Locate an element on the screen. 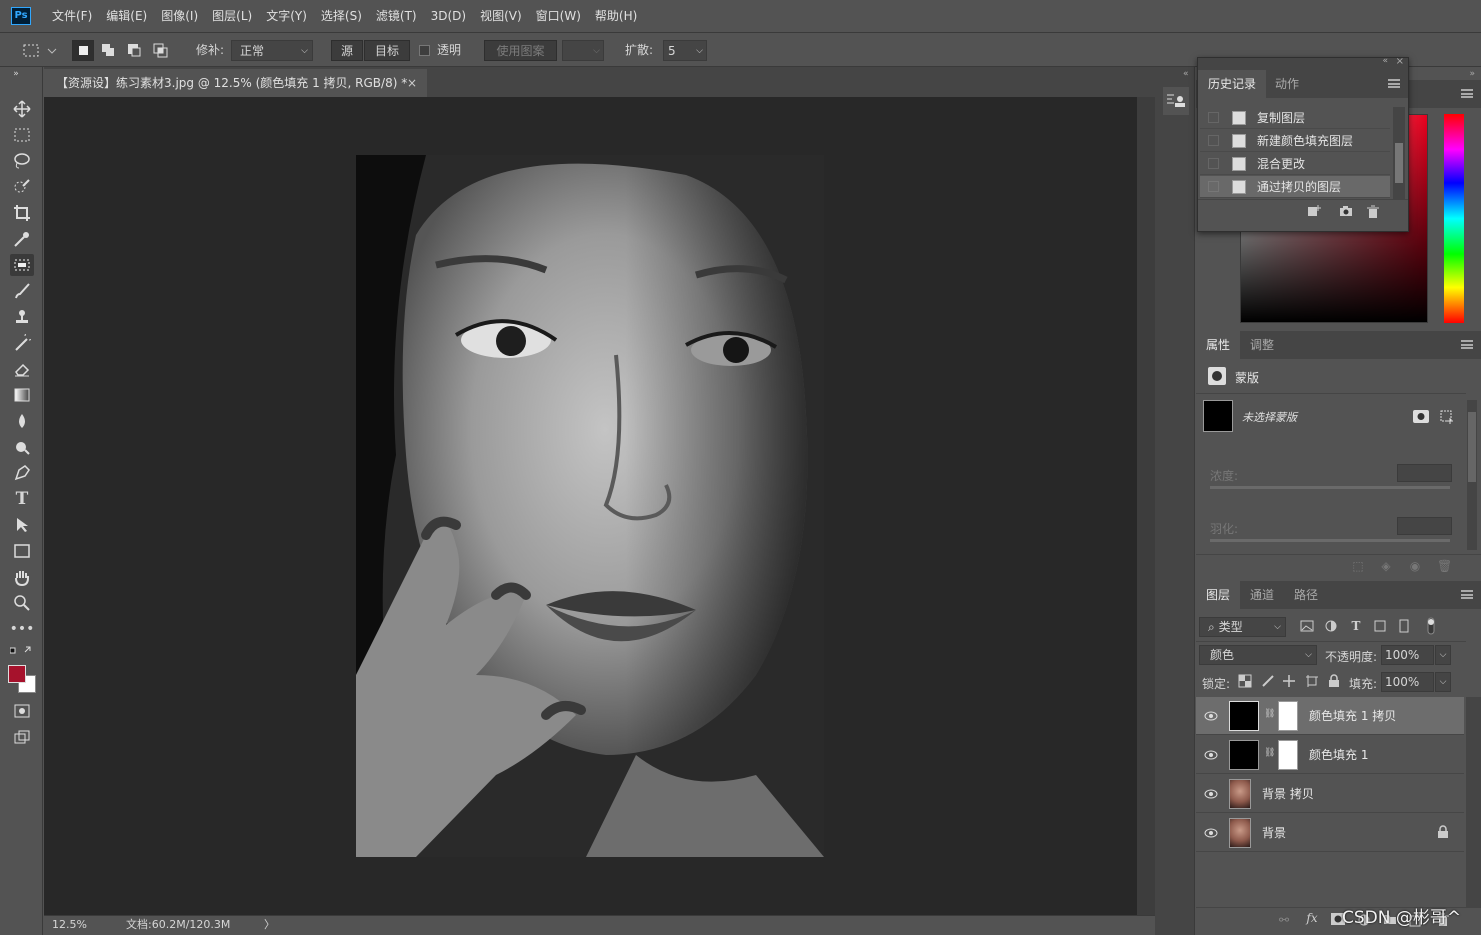 The height and width of the screenshot is (935, 1481). history-item: 混合更改 is located at coordinates (1295, 164).